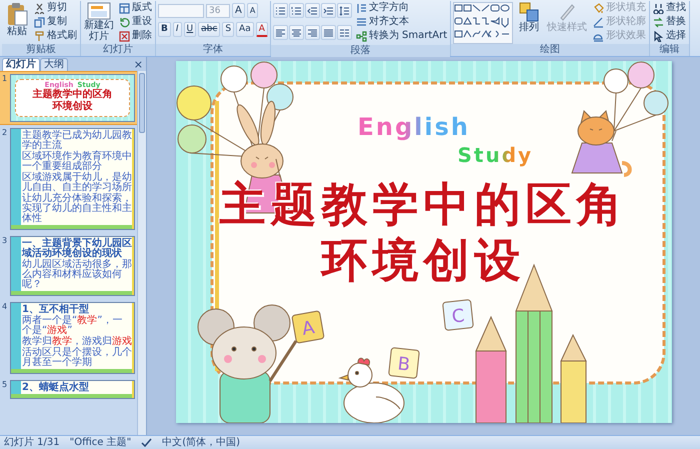 The image size is (700, 449). Describe the element at coordinates (54, 64) in the screenshot. I see `panel-tab: 大纲` at that location.